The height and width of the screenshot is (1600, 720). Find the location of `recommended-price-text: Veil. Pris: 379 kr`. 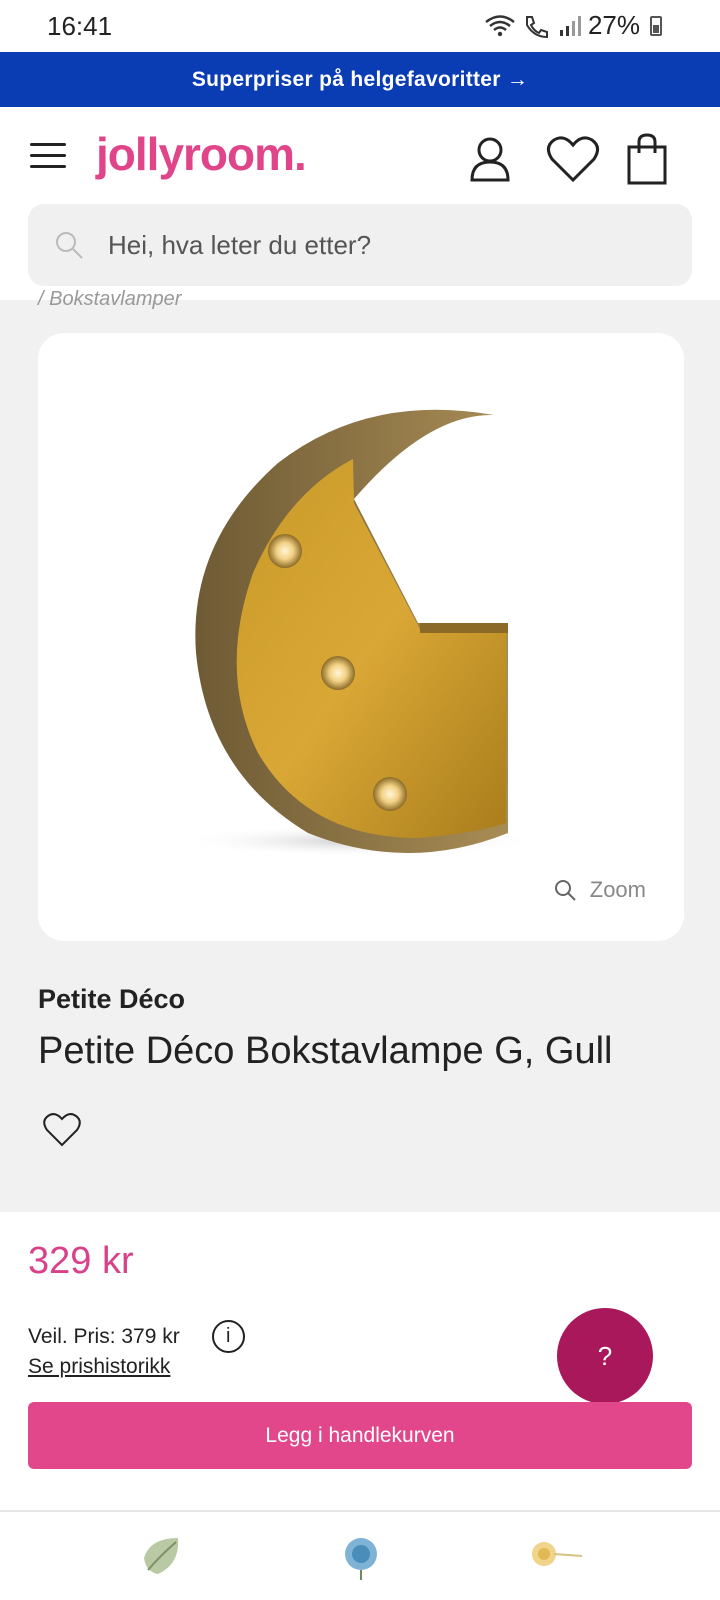

recommended-price-text: Veil. Pris: 379 kr is located at coordinates (104, 1336).